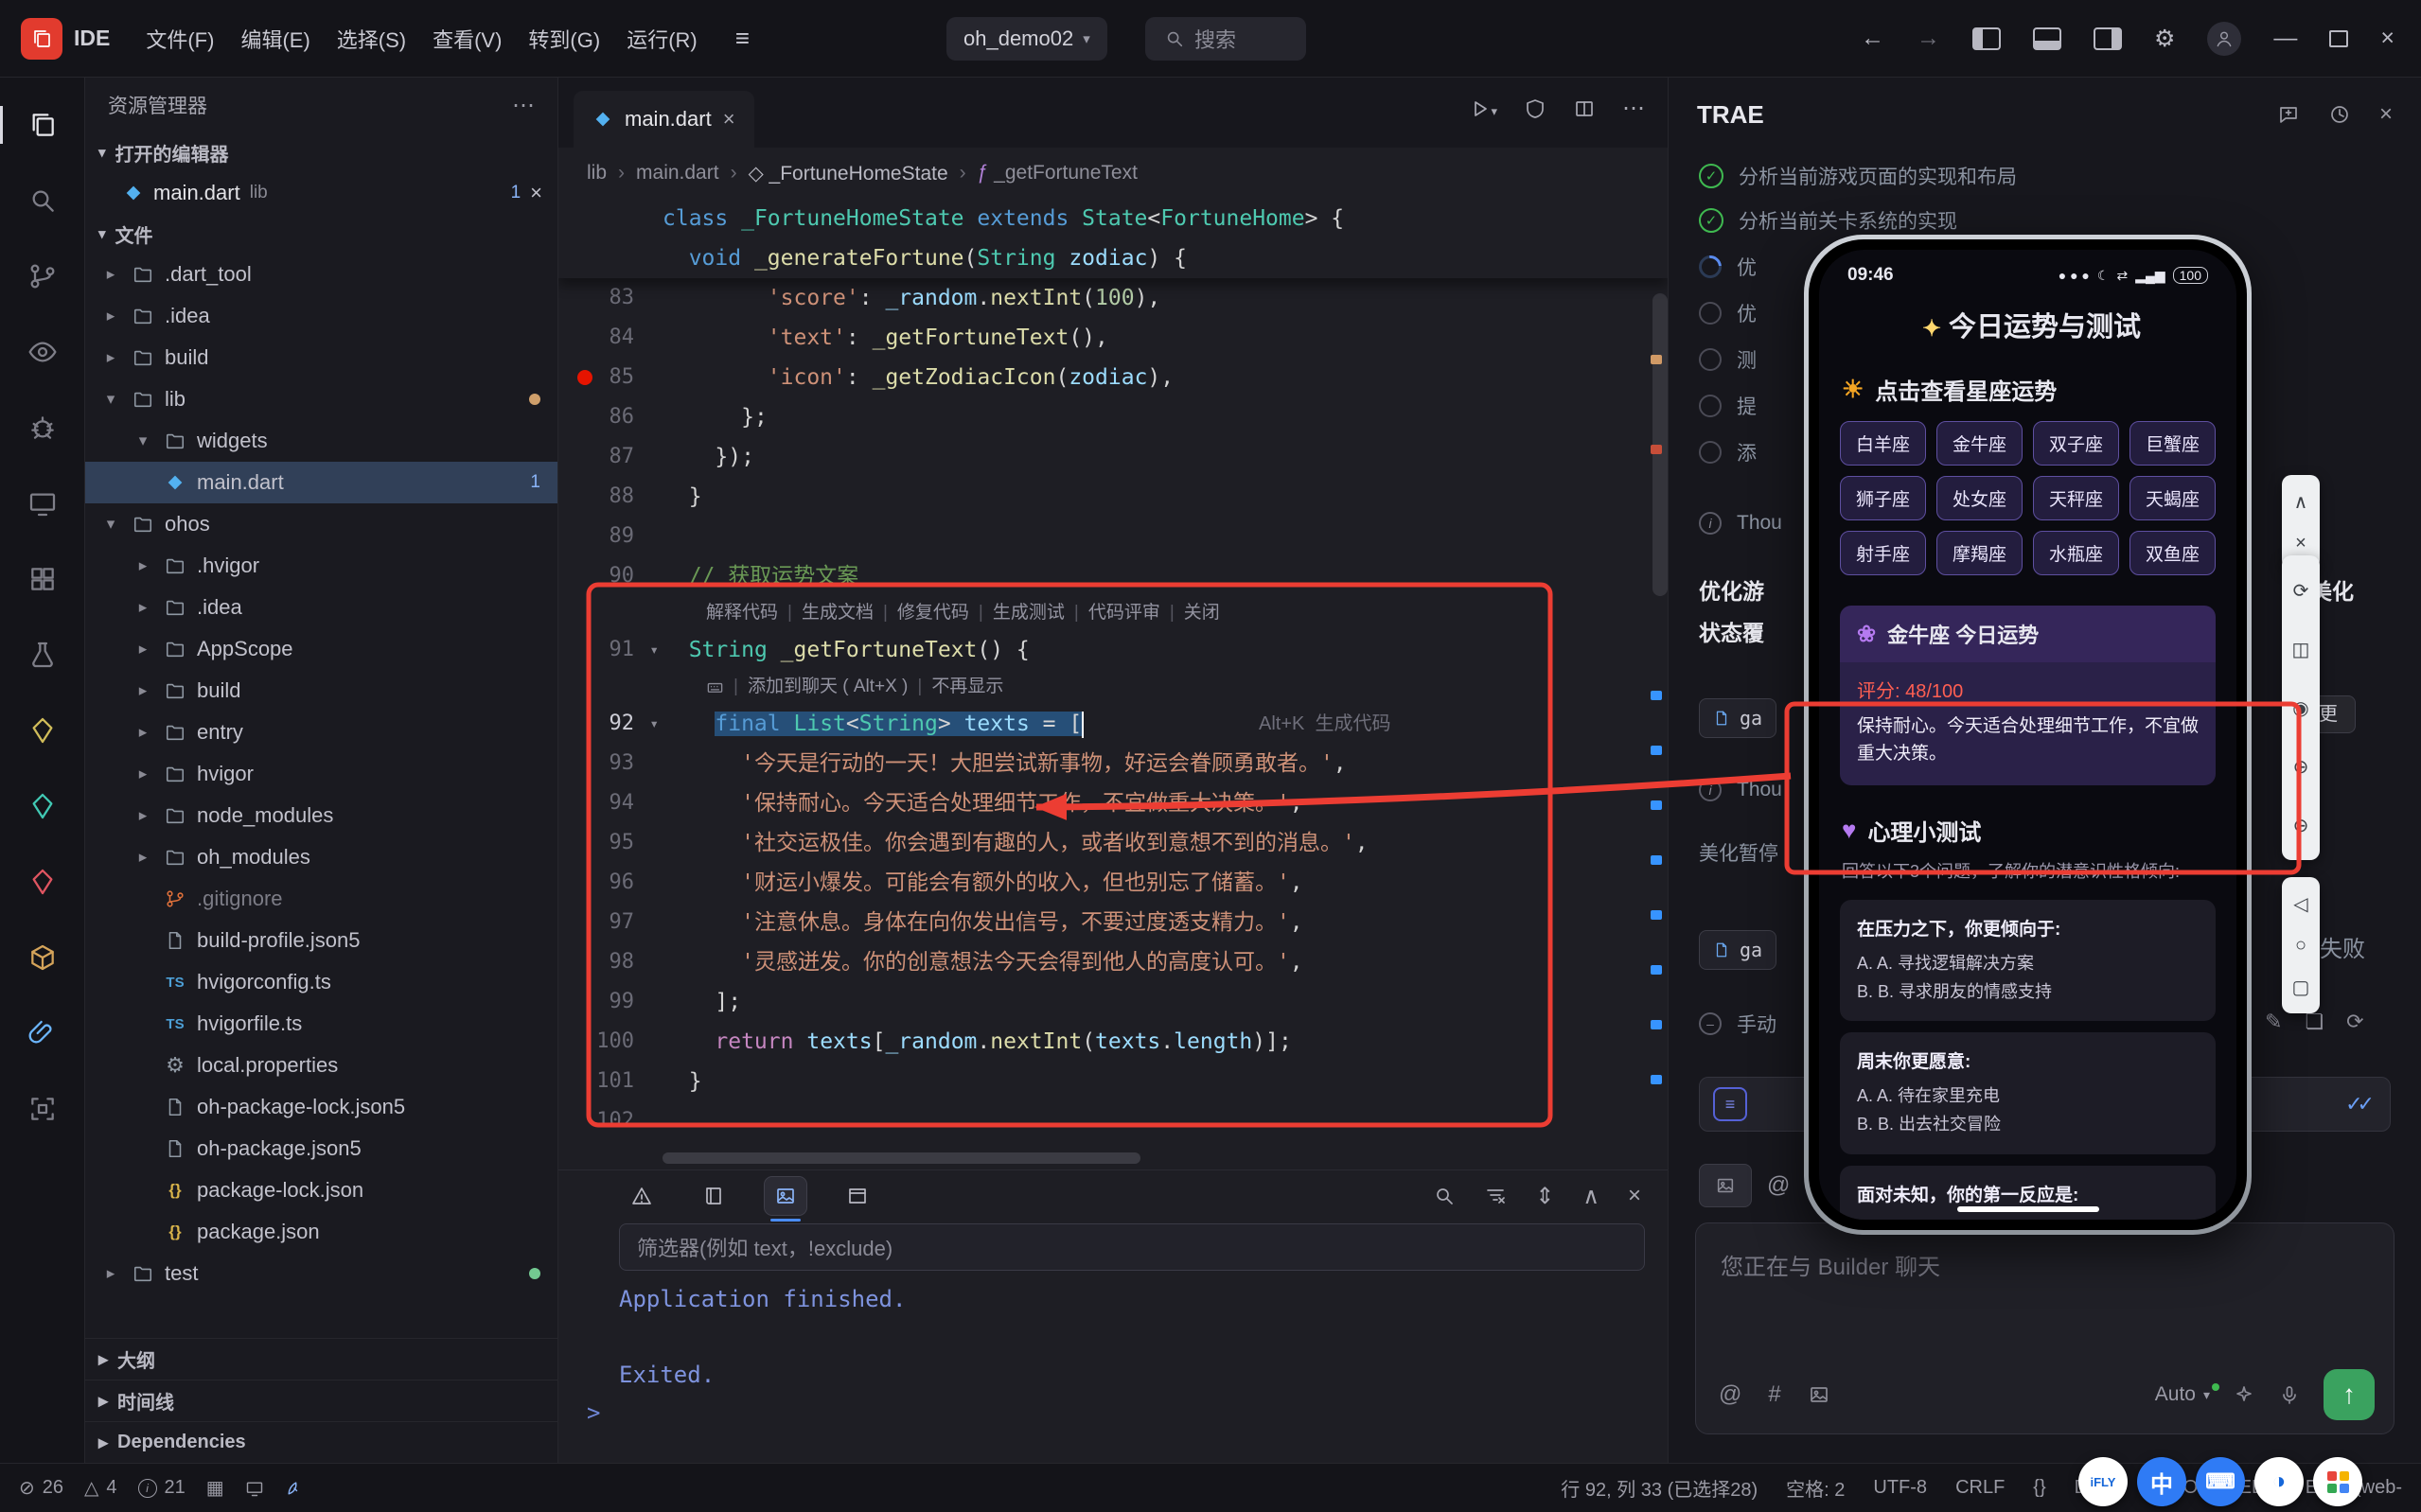  Describe the element at coordinates (42, 806) in the screenshot. I see `activity-plugin-teal-icon` at that location.